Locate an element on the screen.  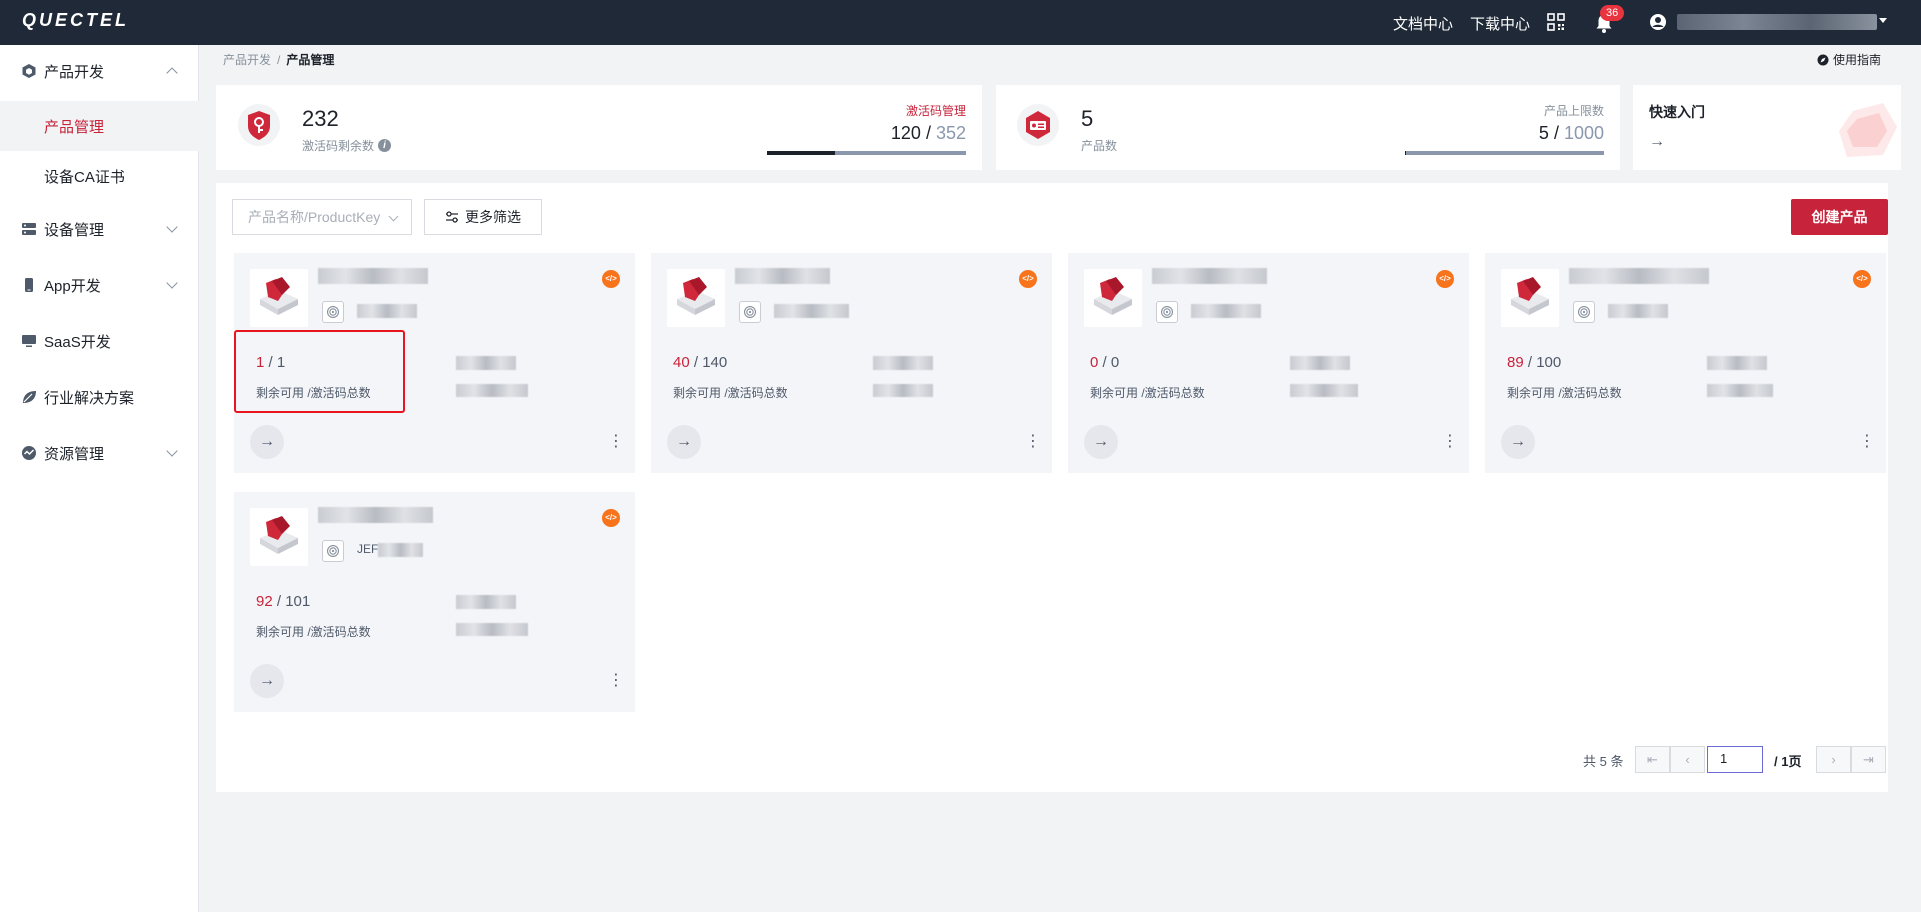
sidebar-item-device-ca-cert: 设备CA证书 is located at coordinates (99, 176).